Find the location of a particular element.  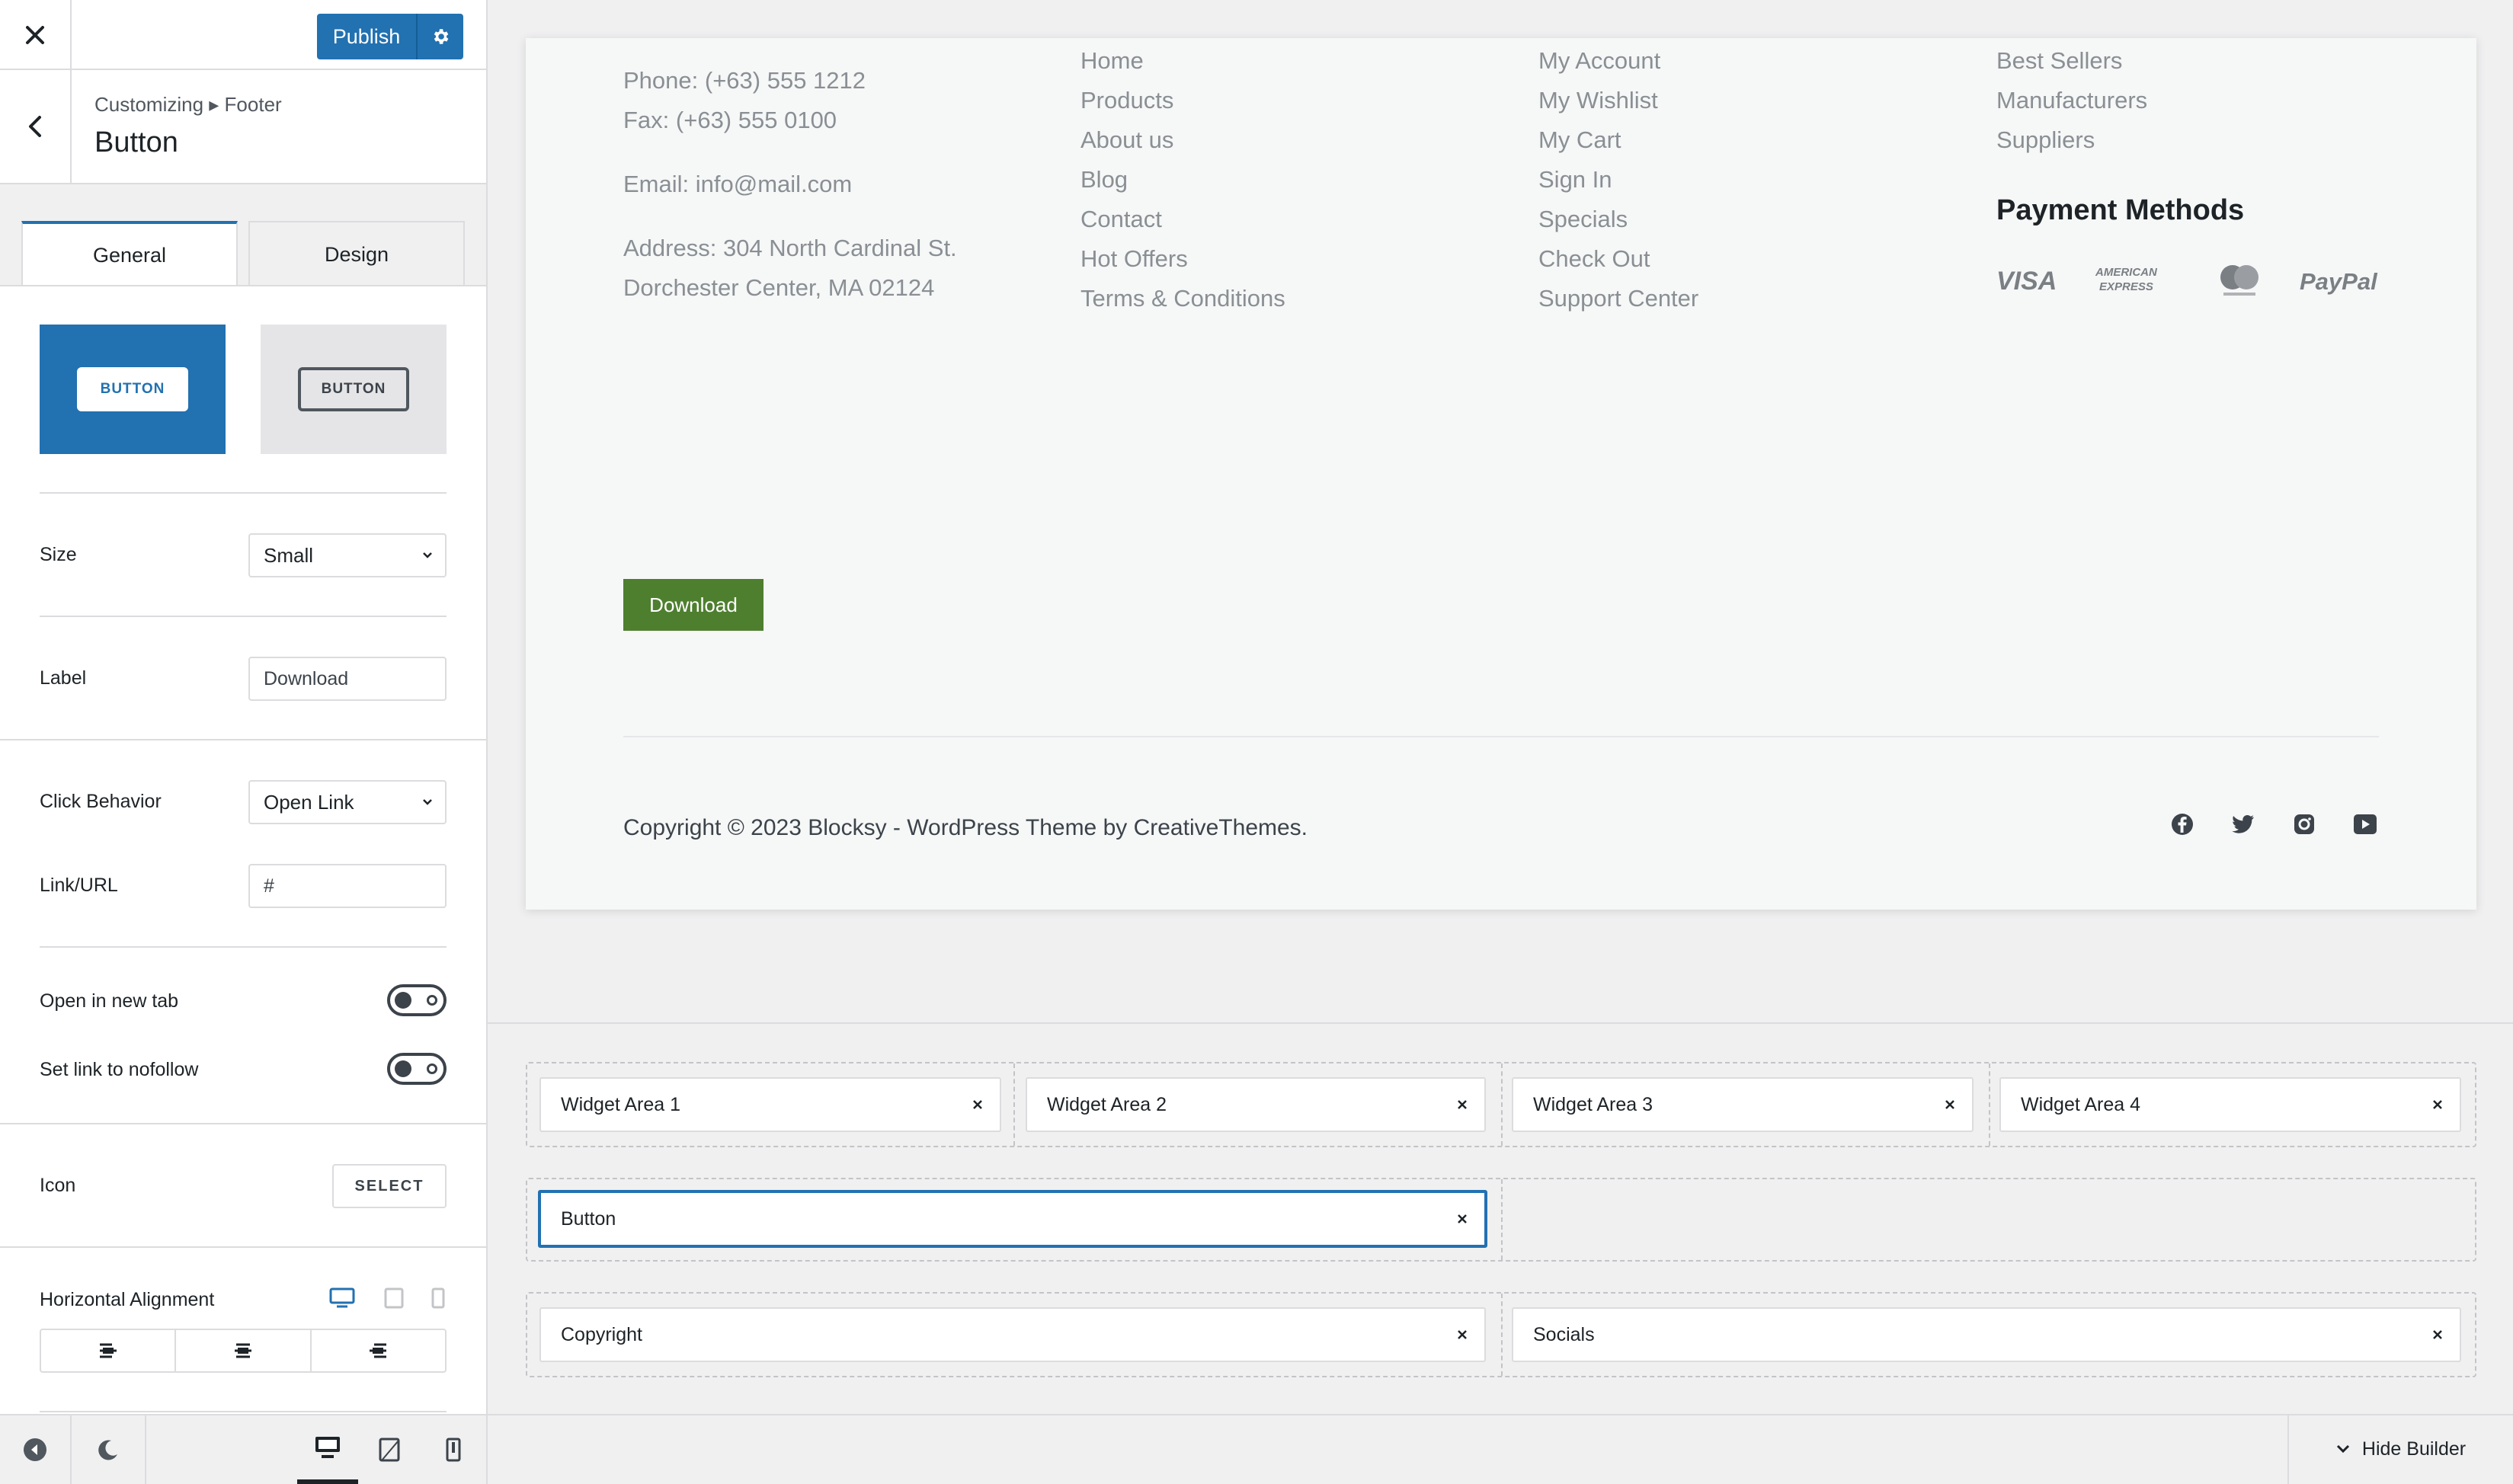

chevron-left-icon is located at coordinates (35, 126).